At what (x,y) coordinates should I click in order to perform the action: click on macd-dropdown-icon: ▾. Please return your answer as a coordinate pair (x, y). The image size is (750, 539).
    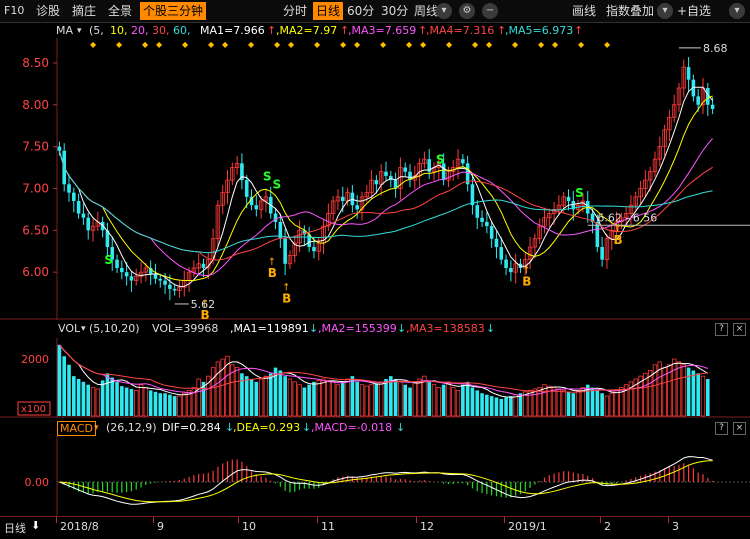
    Looking at the image, I should click on (96, 428).